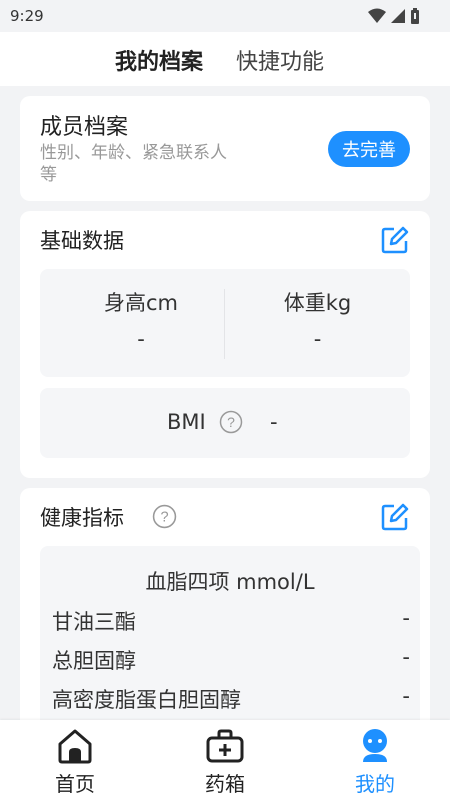  What do you see at coordinates (375, 784) in the screenshot?
I see `nav-label-mine: 我的` at bounding box center [375, 784].